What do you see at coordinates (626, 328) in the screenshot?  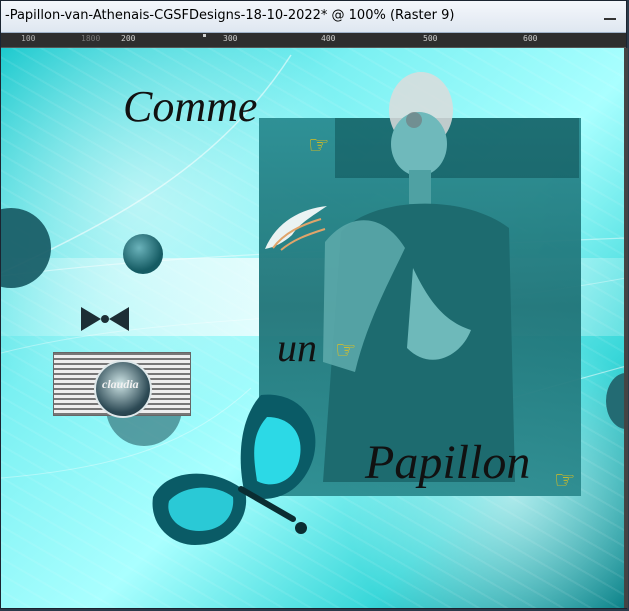 I see `vertical-scrollbar` at bounding box center [626, 328].